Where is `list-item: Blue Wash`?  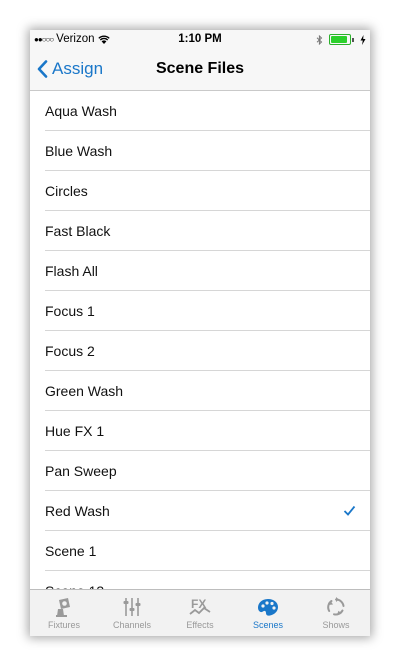
list-item: Blue Wash is located at coordinates (200, 151).